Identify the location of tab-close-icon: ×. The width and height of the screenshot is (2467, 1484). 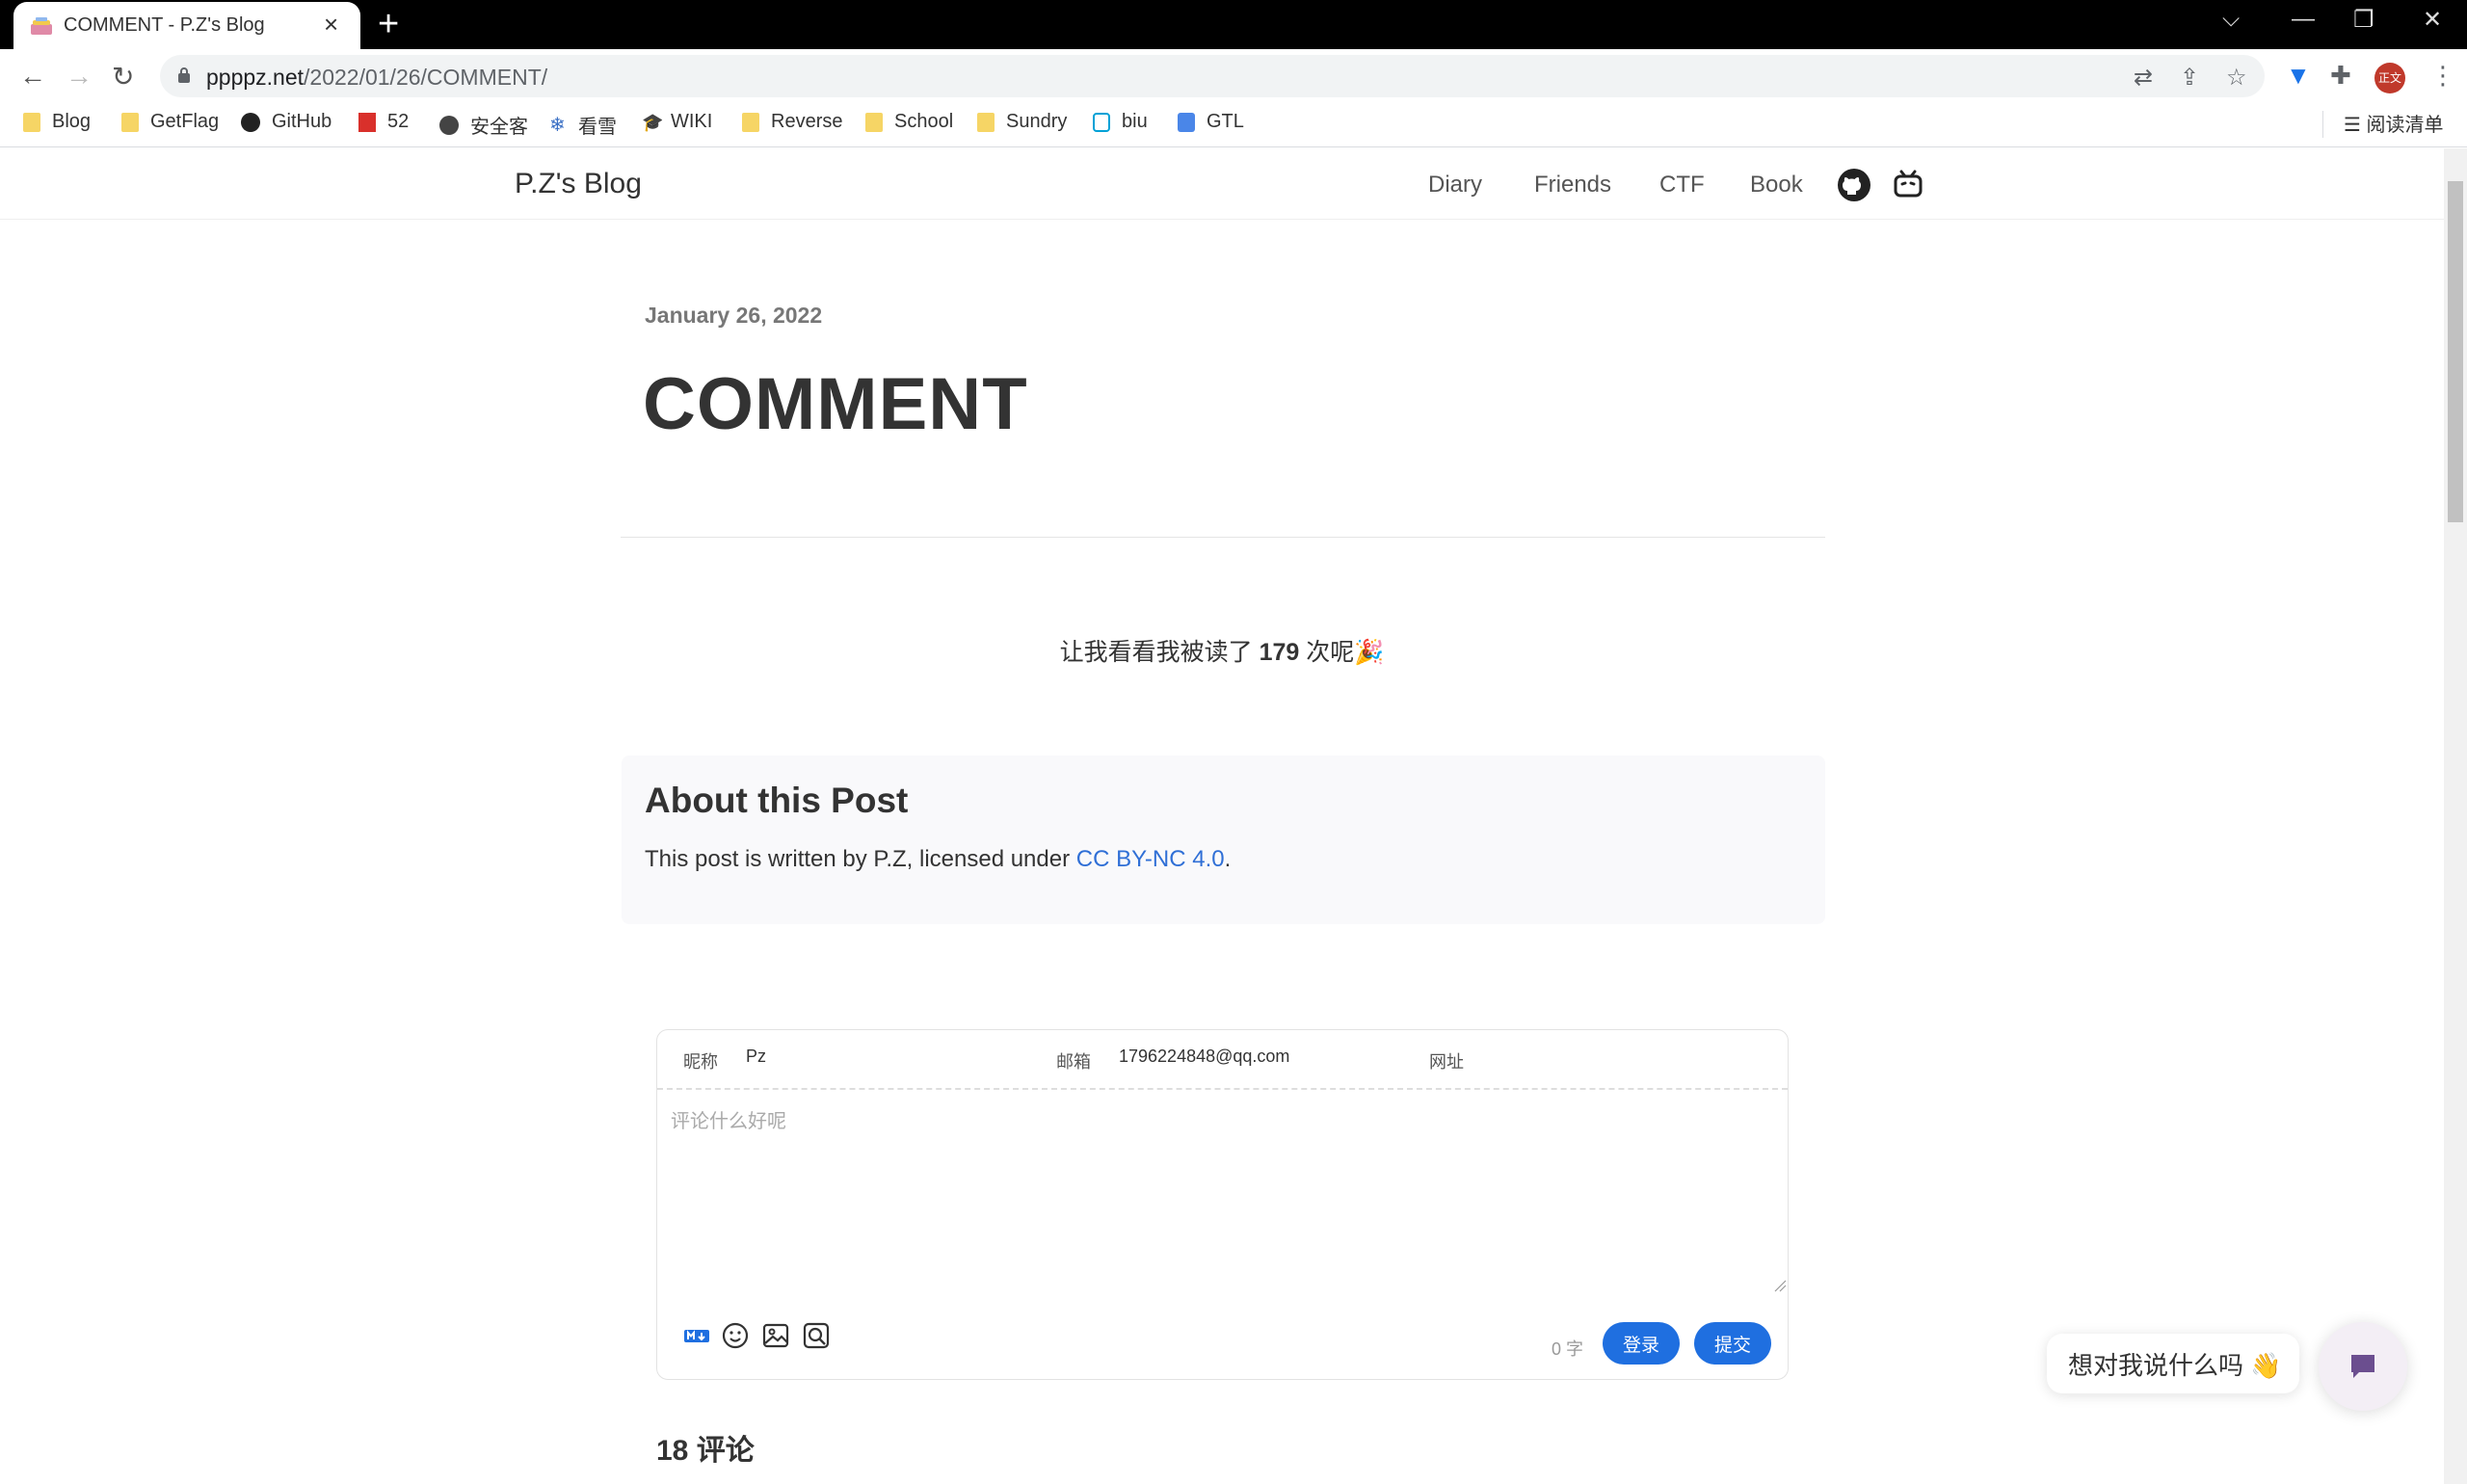
(331, 25).